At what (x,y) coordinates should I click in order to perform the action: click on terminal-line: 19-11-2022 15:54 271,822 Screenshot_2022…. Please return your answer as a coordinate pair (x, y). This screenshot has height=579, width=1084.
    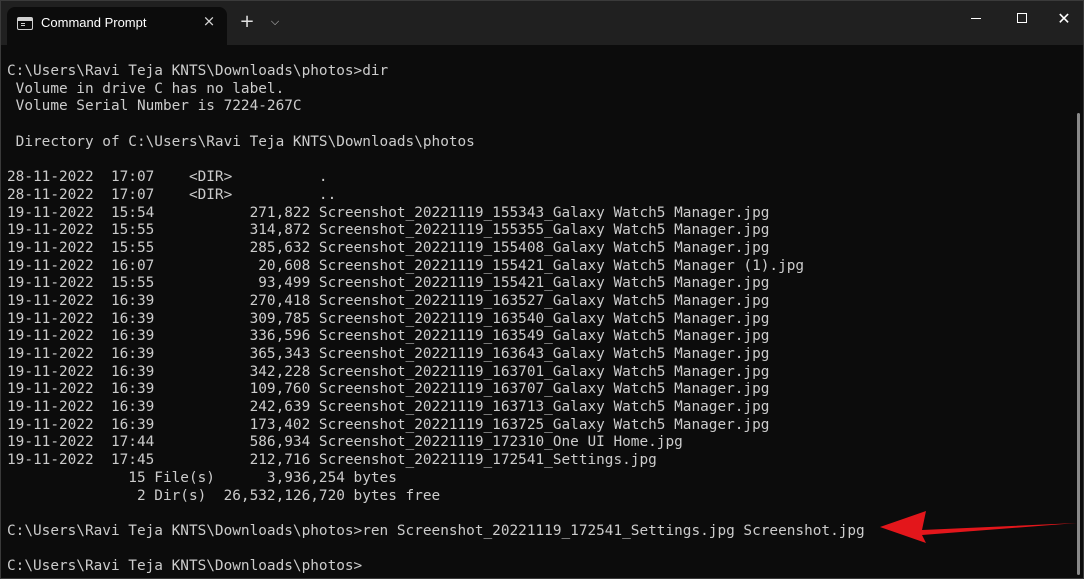
    Looking at the image, I should click on (388, 212).